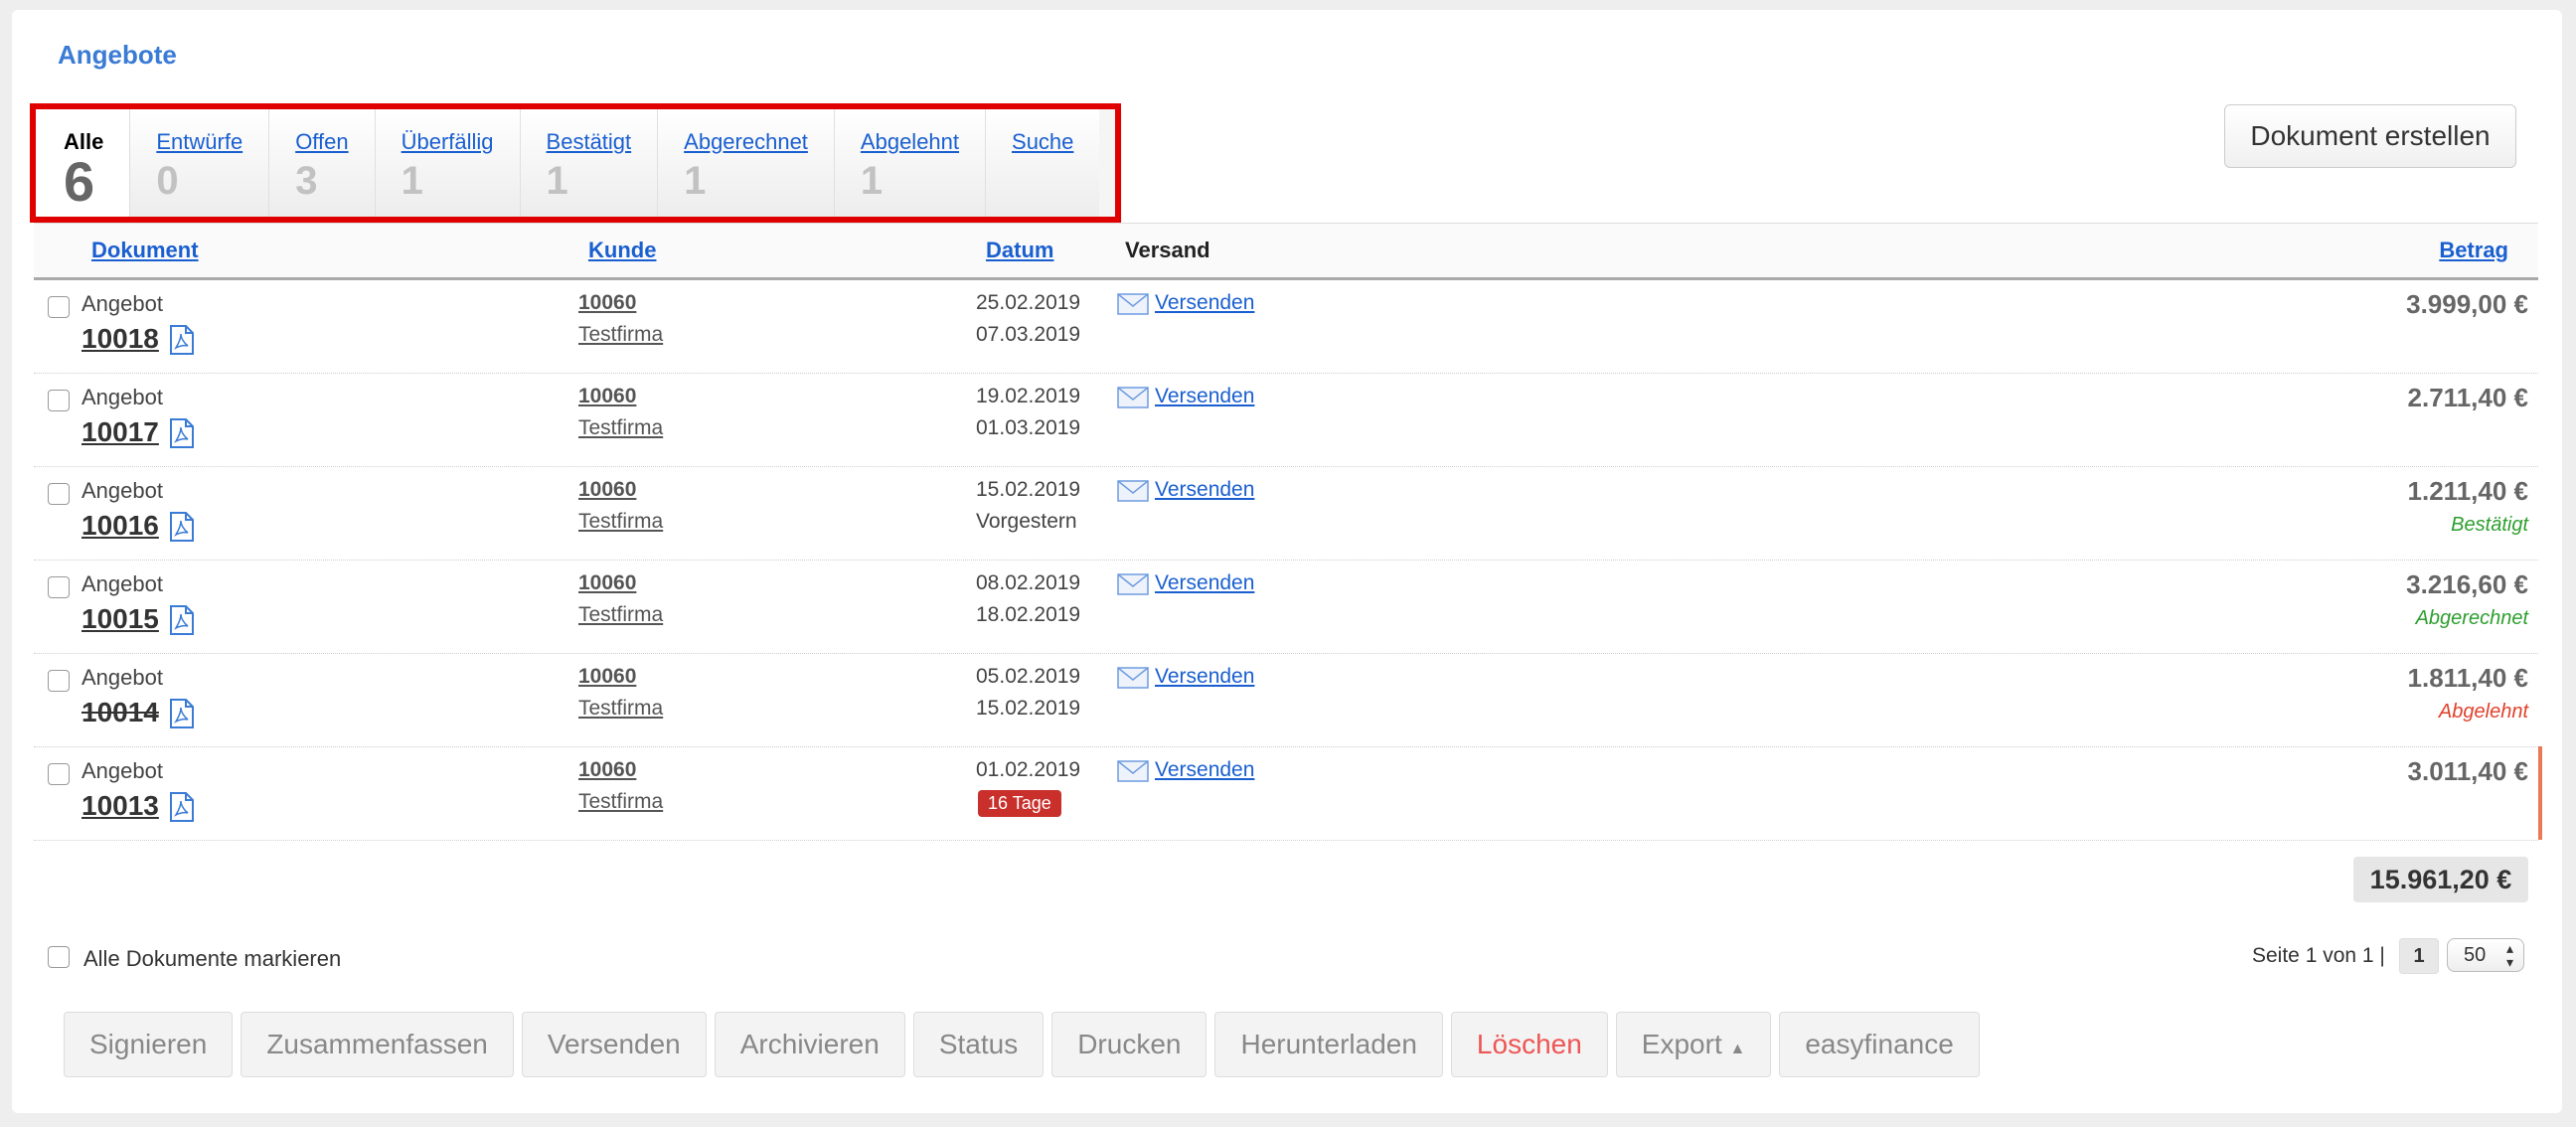  What do you see at coordinates (1028, 614) in the screenshot?
I see `valid-until-date: 18.02.2019` at bounding box center [1028, 614].